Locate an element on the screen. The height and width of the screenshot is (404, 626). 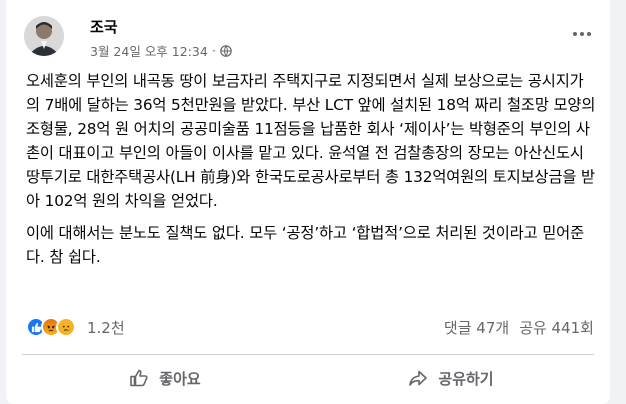
post-meta: 3월 24일 오후 12:34 · is located at coordinates (161, 50).